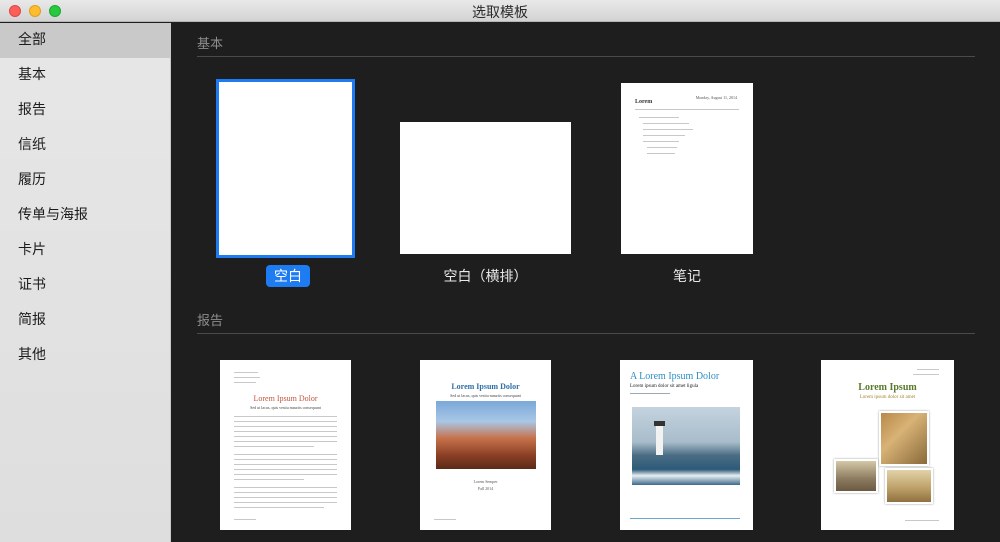 The width and height of the screenshot is (1000, 542). I want to click on section-header-reports: 报告, so click(210, 321).